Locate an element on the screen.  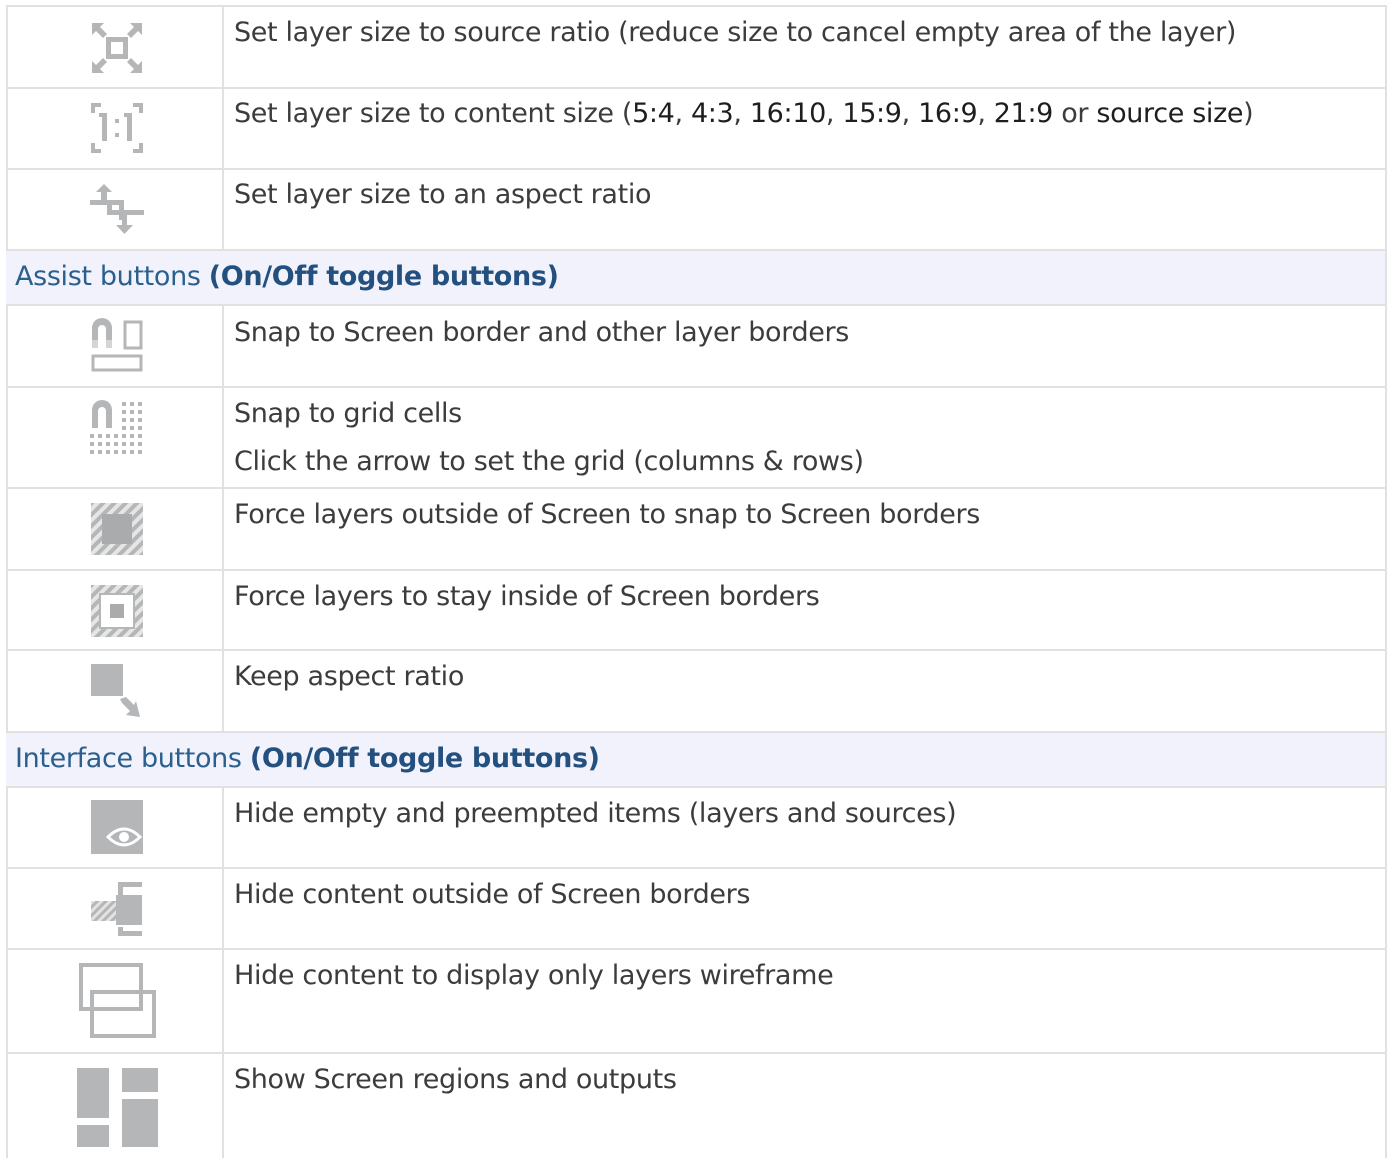
keep-aspect-ratio-icon is located at coordinates (115, 690).